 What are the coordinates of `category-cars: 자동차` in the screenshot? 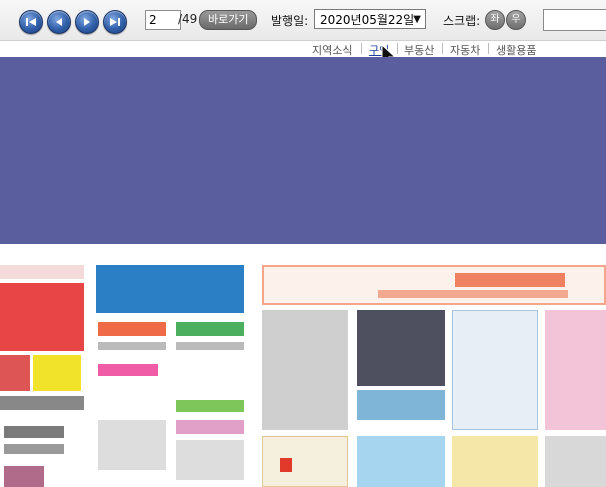 It's located at (465, 50).